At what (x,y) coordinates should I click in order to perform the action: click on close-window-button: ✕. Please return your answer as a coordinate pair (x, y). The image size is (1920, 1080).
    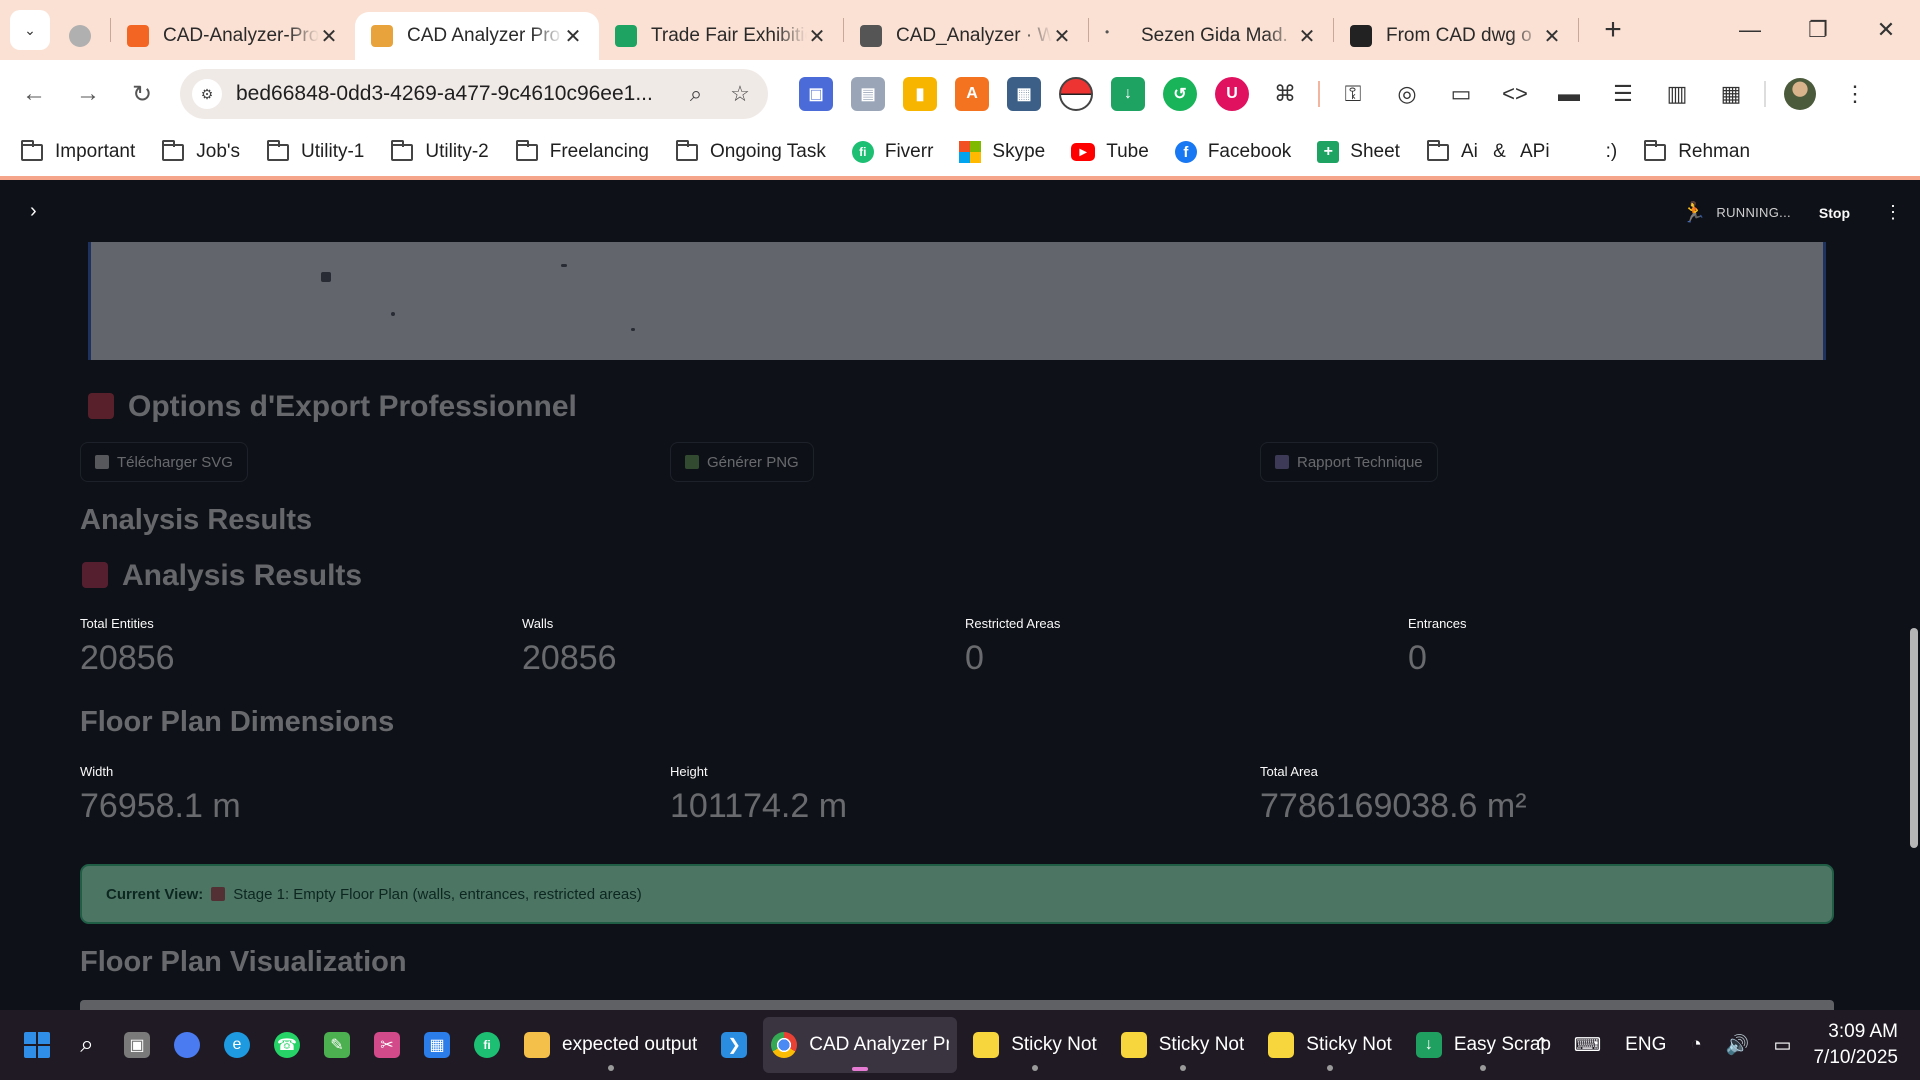
    Looking at the image, I should click on (1886, 30).